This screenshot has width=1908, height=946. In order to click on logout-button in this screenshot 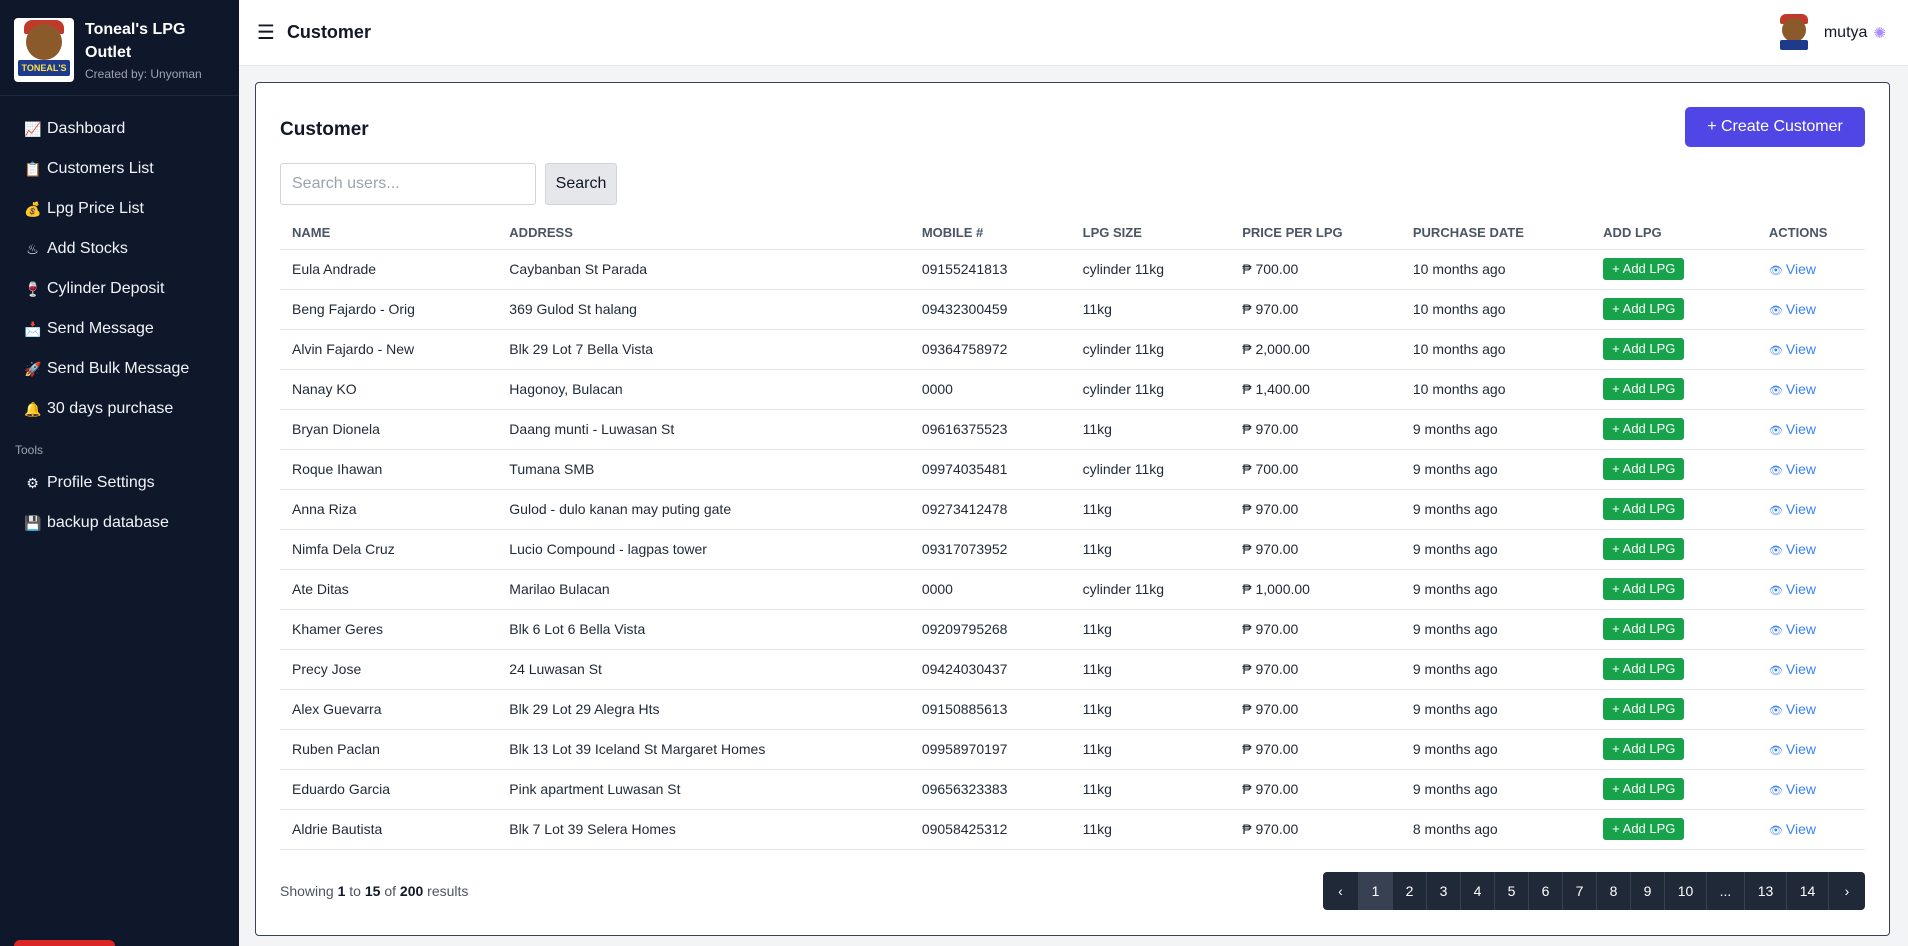, I will do `click(64, 943)`.